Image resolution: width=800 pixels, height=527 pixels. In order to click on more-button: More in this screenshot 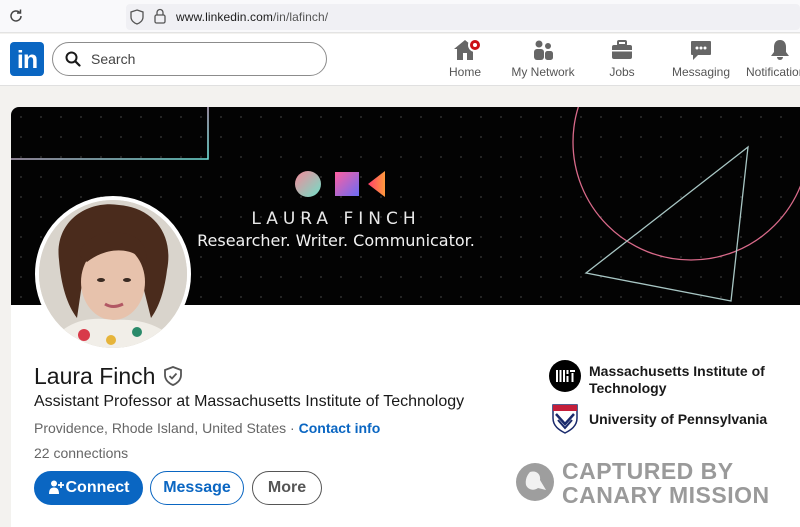, I will do `click(287, 488)`.